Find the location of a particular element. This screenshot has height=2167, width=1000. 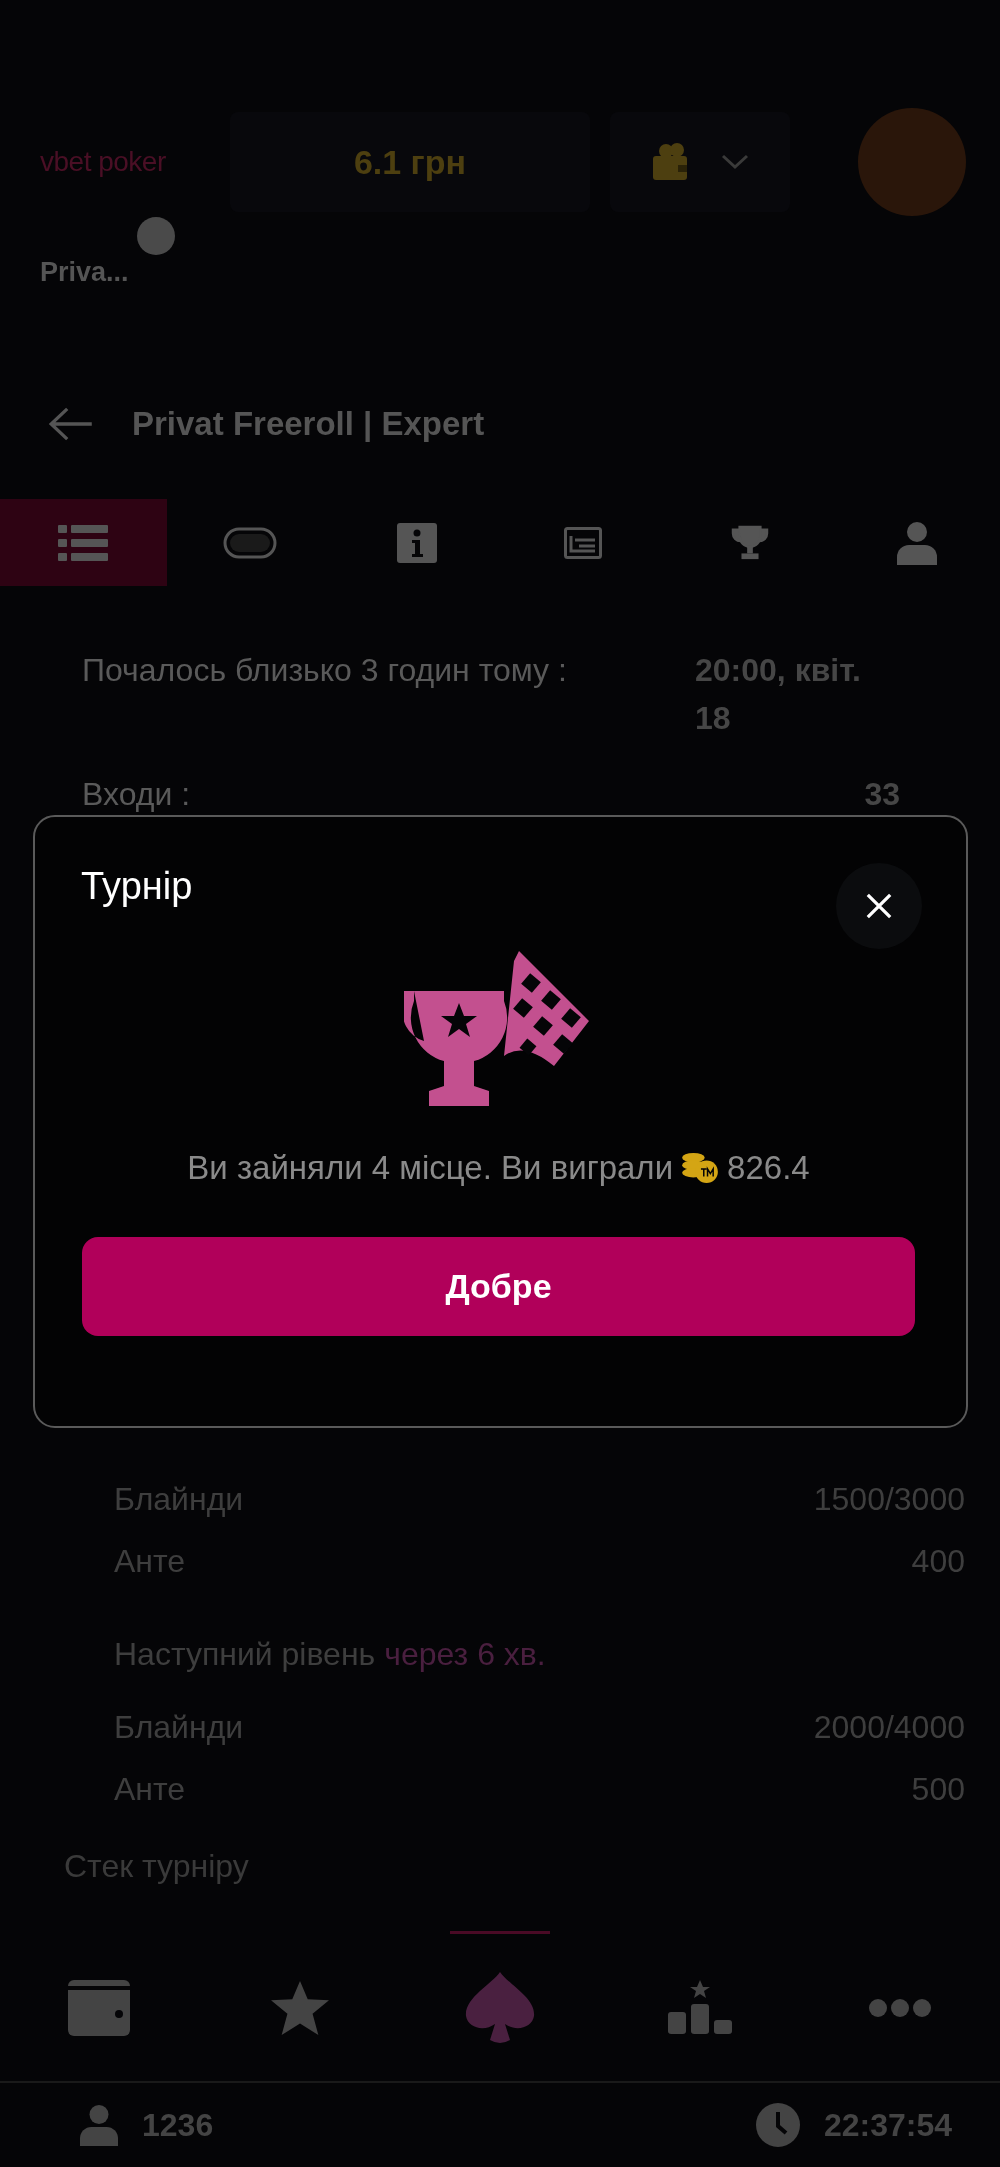

clock-icon is located at coordinates (777, 2125).